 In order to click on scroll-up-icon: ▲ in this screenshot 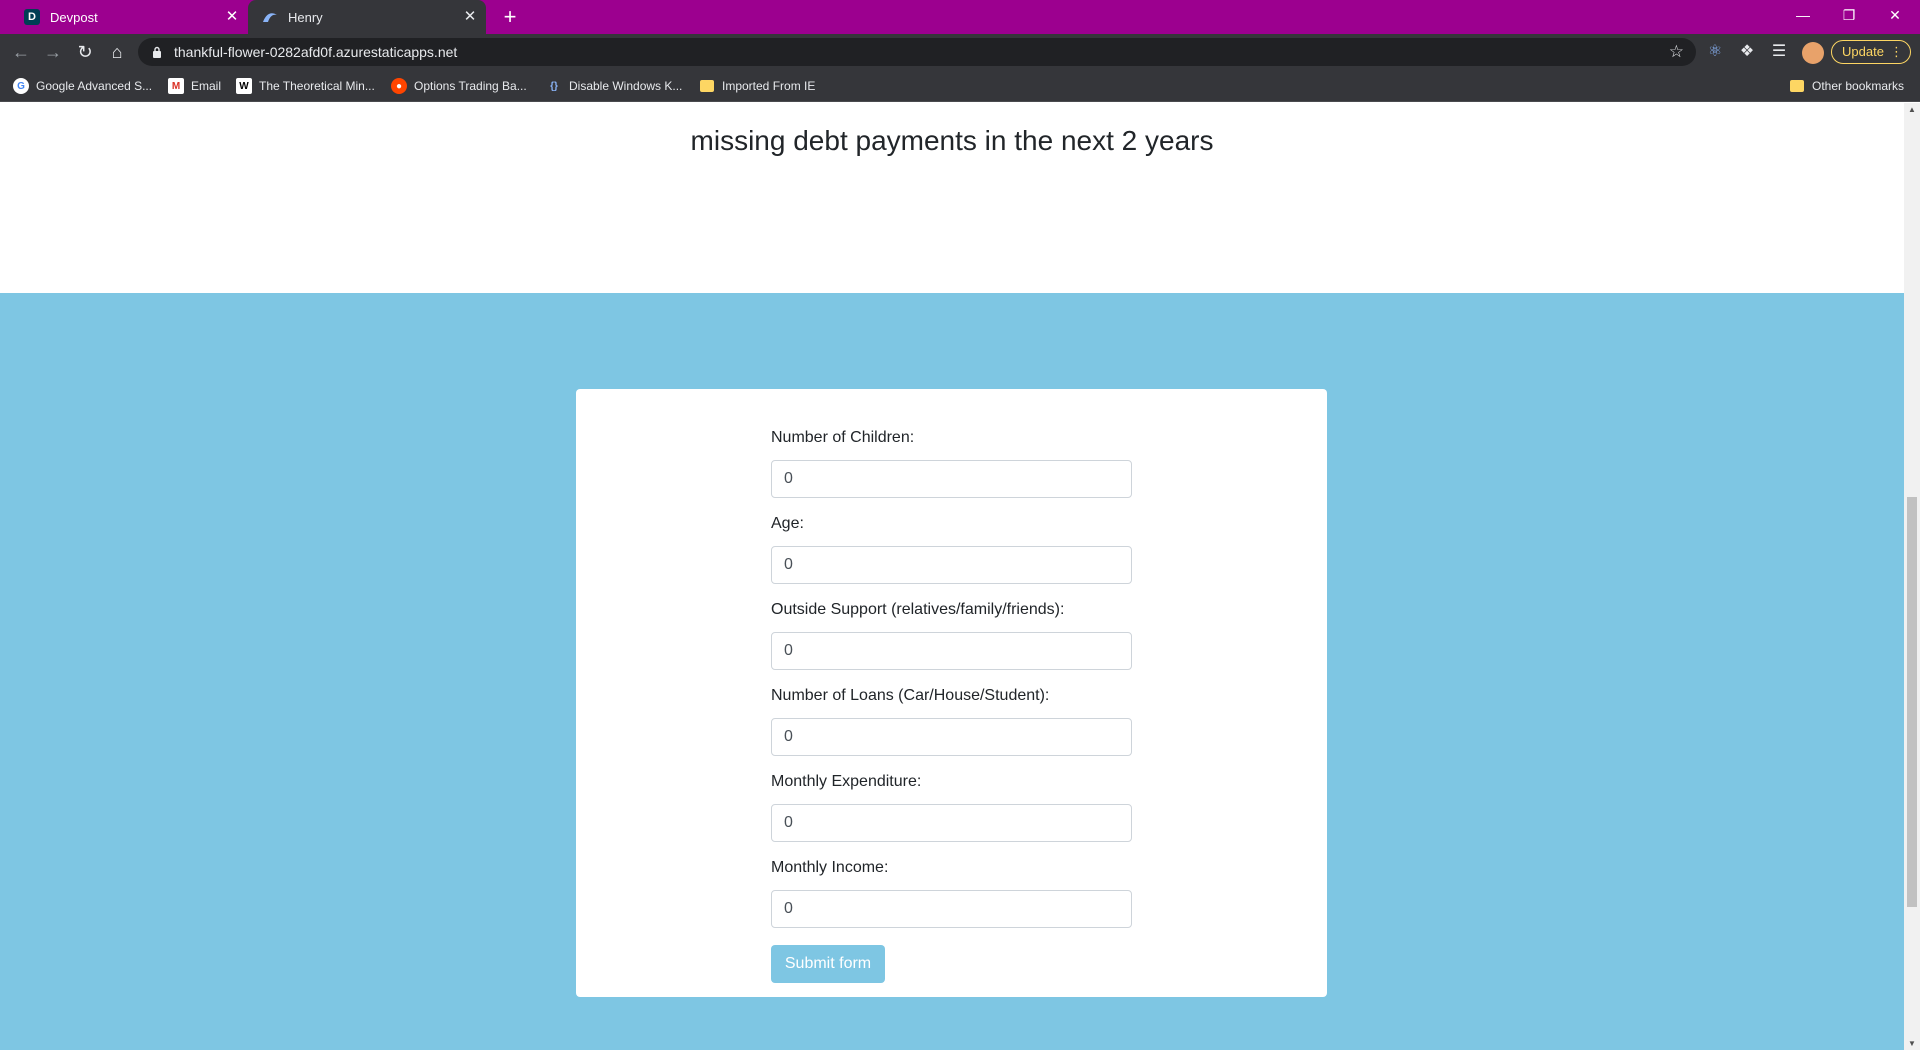, I will do `click(1912, 109)`.